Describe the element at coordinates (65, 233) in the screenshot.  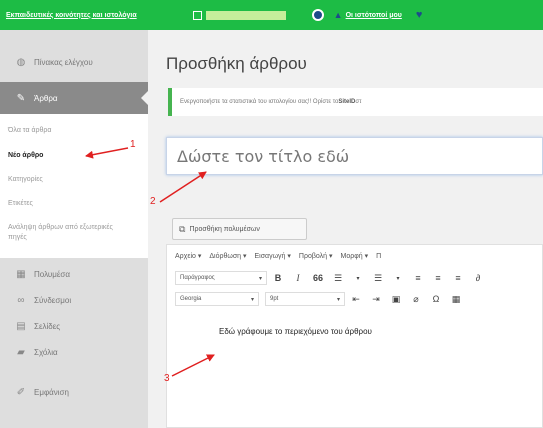
I see `submenu-import-posts: Ανάληψη άρθρων από εξωτερικές πηγές` at that location.